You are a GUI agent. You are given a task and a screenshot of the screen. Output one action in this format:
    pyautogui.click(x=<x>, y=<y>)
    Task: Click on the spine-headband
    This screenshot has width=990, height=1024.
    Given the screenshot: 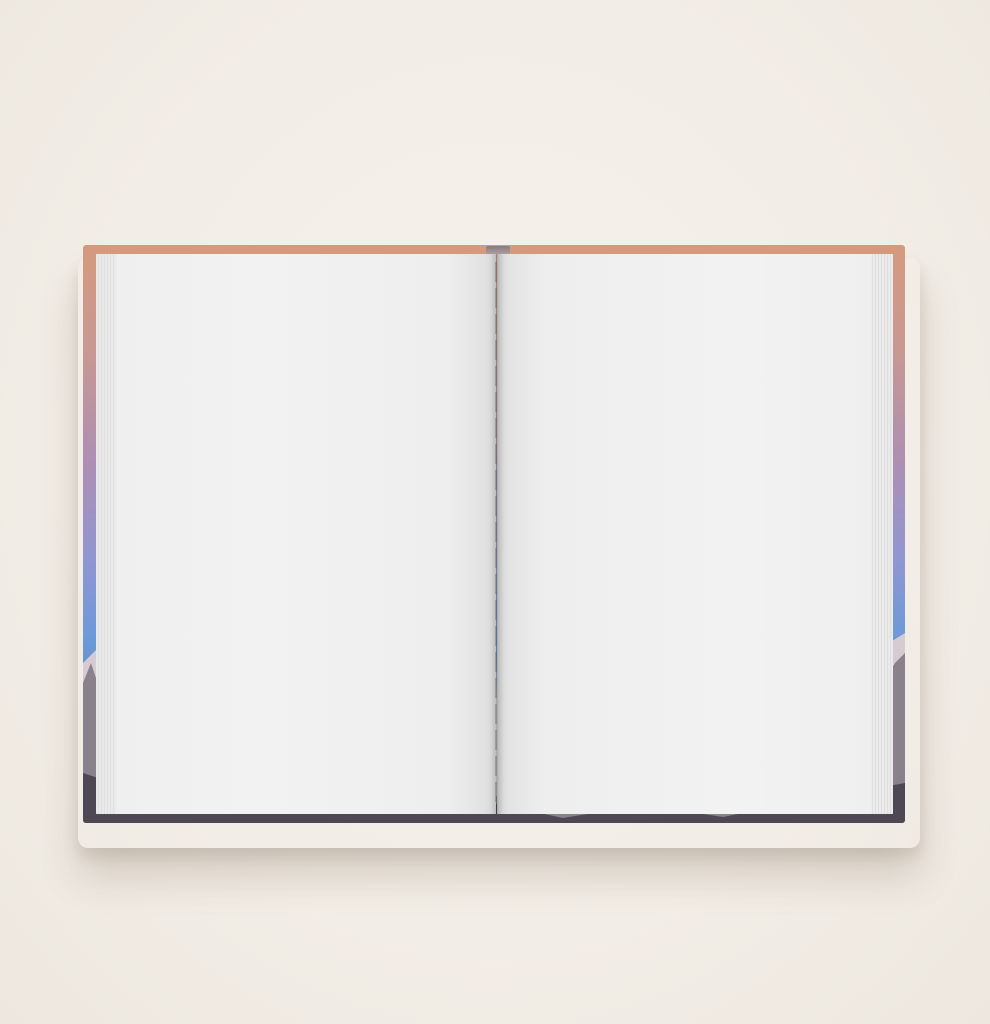 What is the action you would take?
    pyautogui.click(x=498, y=250)
    